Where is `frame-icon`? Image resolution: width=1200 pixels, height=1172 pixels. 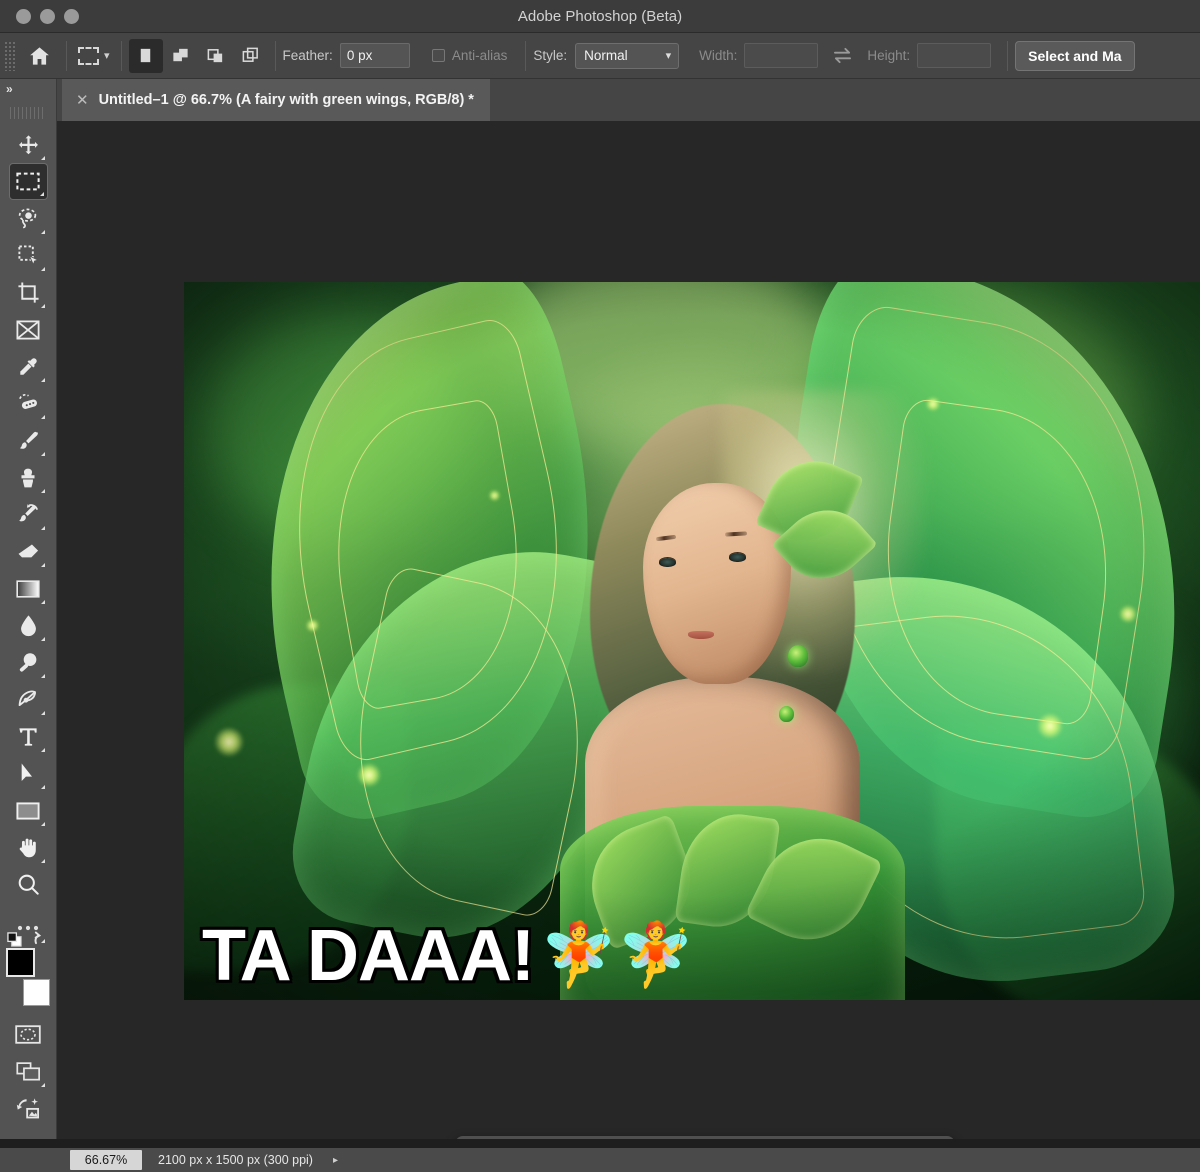 frame-icon is located at coordinates (28, 329).